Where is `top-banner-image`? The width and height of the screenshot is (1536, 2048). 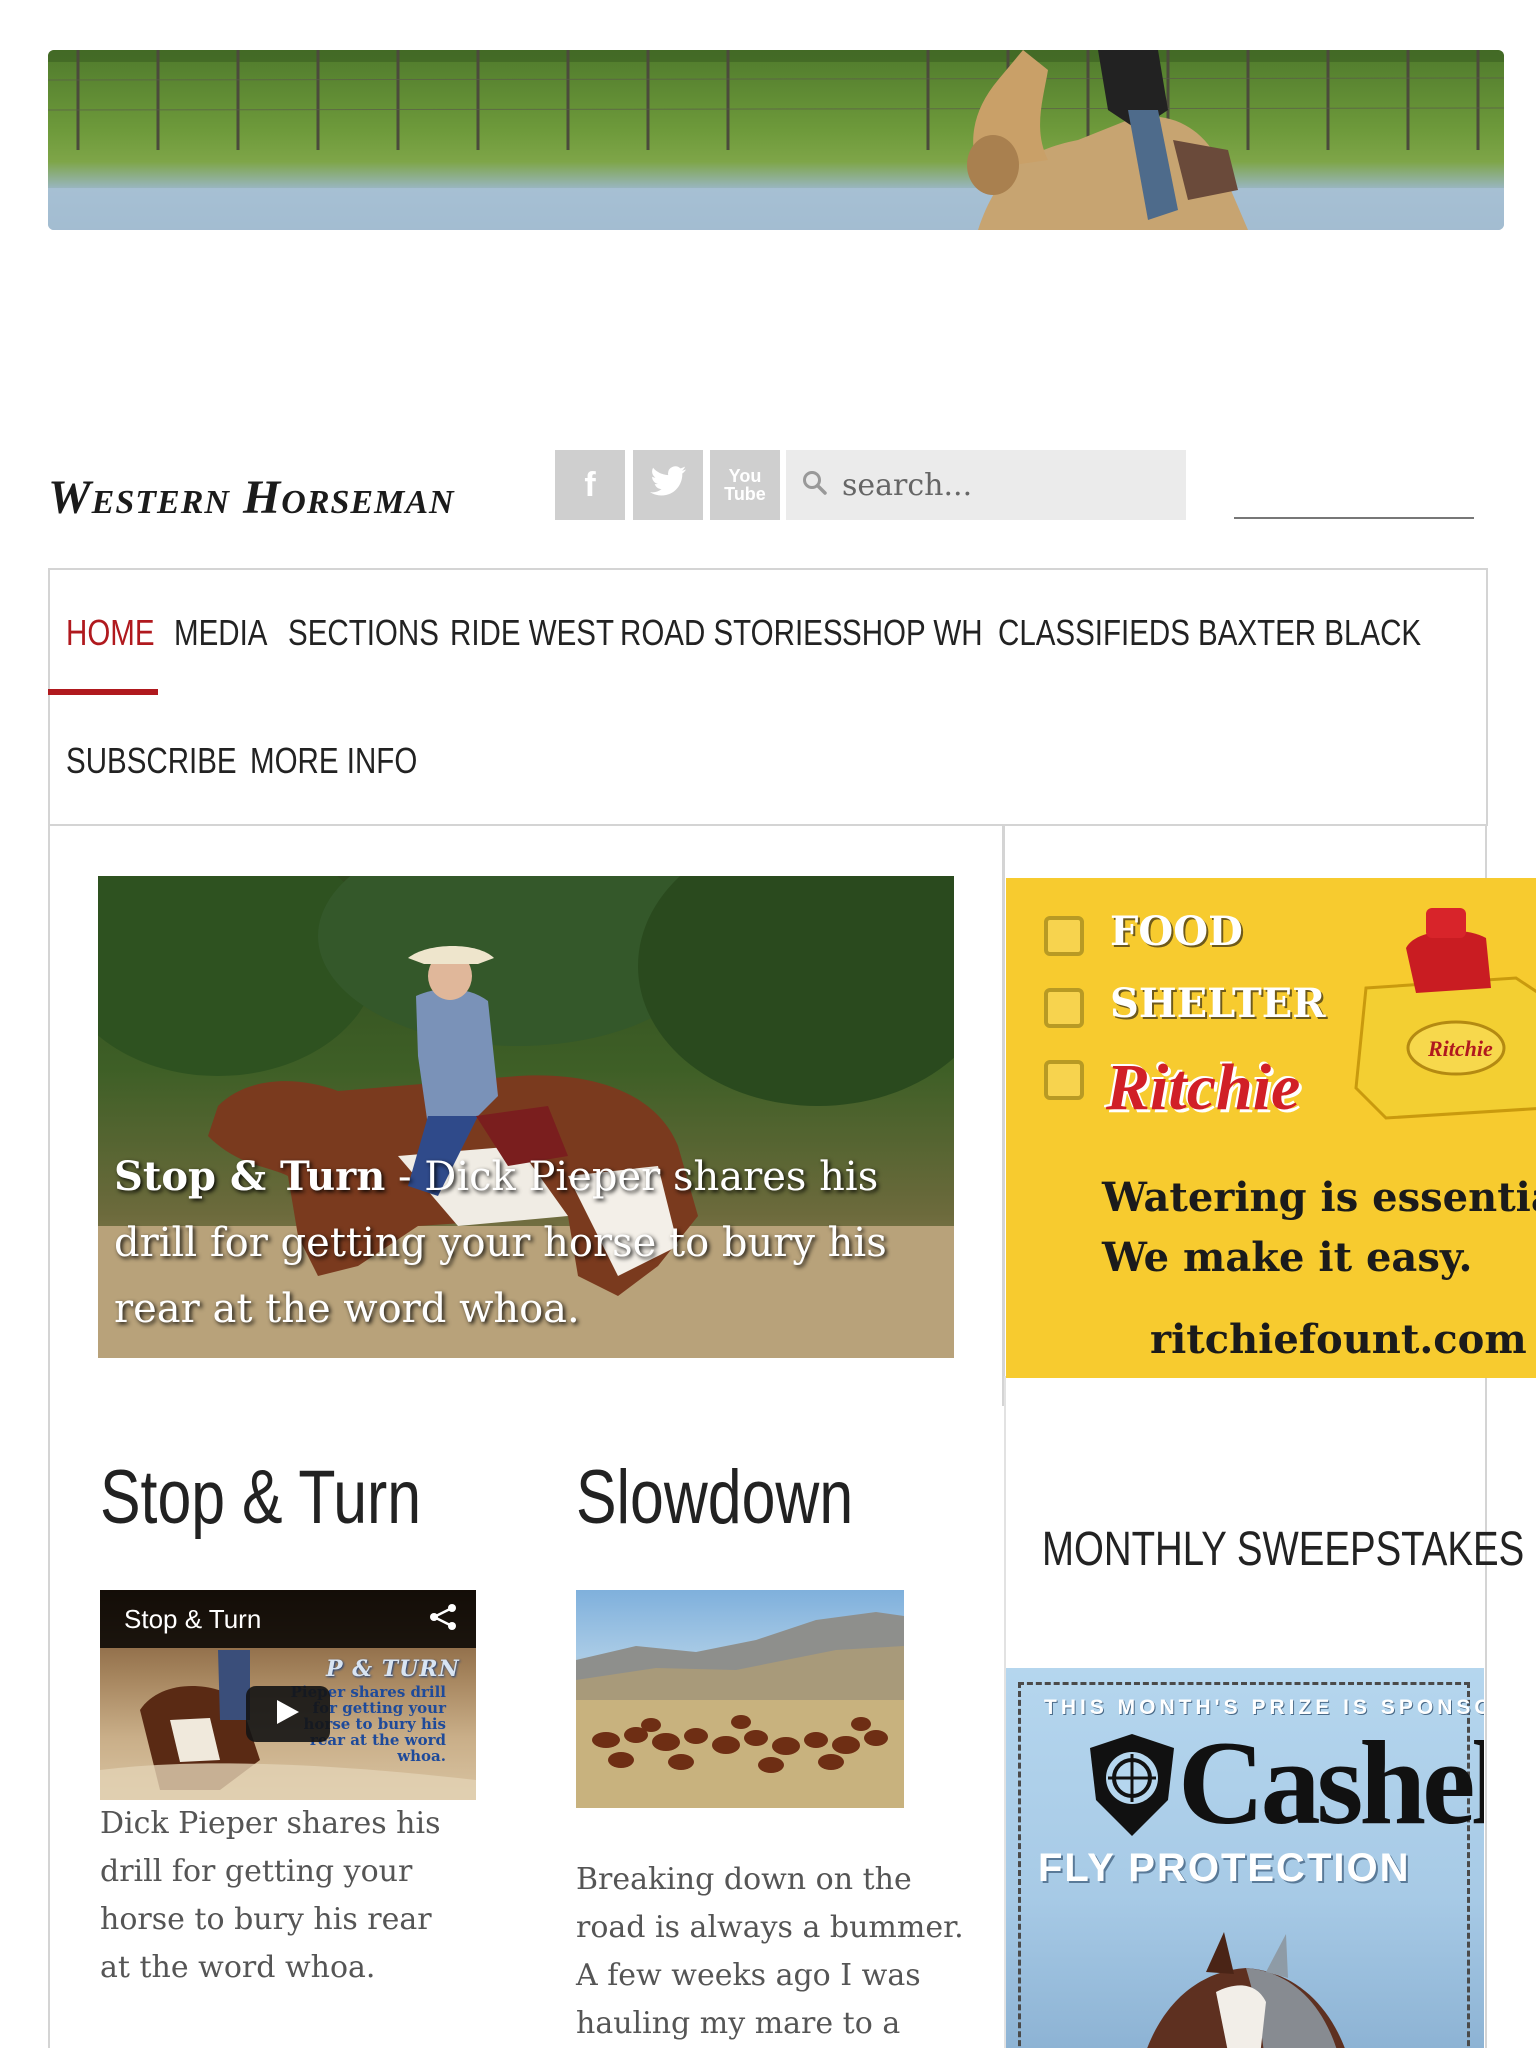
top-banner-image is located at coordinates (776, 140).